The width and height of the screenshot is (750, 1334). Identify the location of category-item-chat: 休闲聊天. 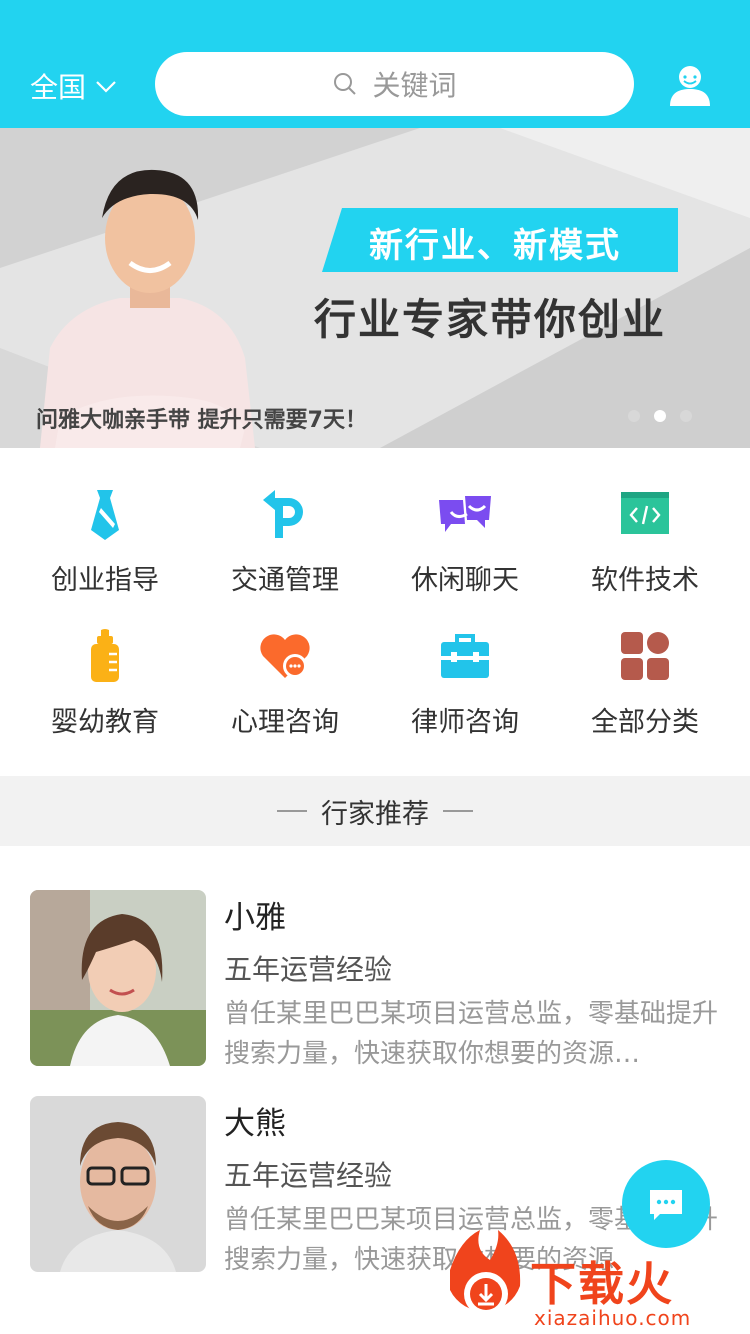
(465, 541).